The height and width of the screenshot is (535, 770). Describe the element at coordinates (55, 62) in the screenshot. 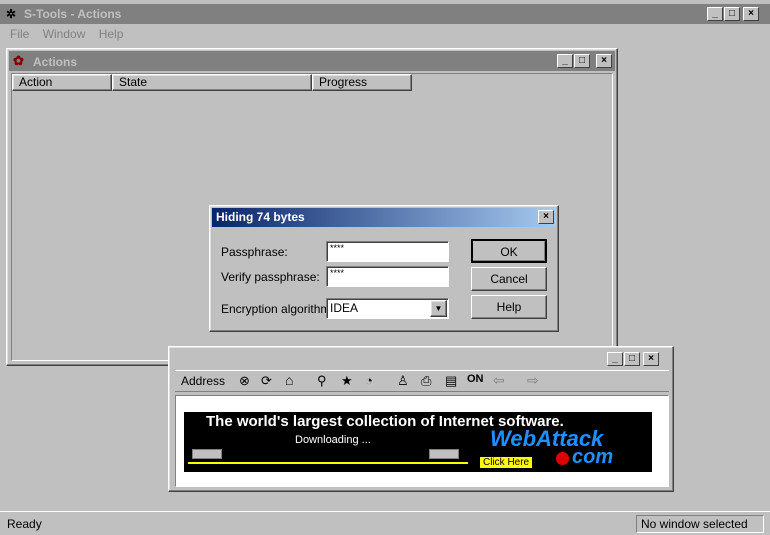

I see `actions-title: Actions` at that location.